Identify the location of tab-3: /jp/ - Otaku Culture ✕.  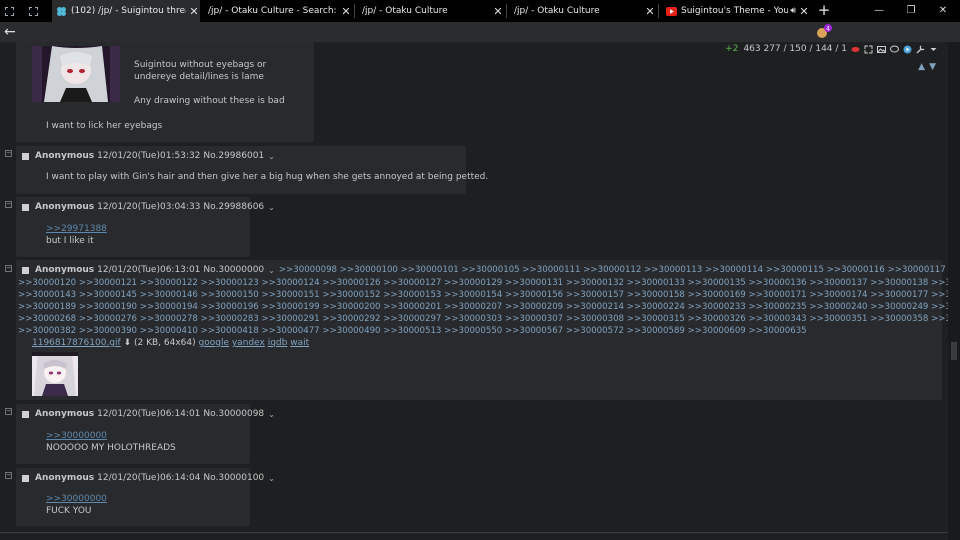
(582, 11).